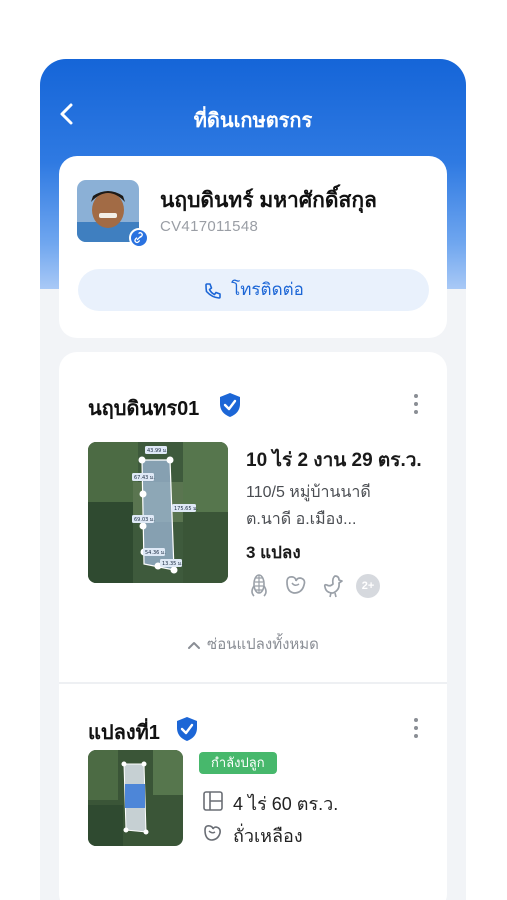 This screenshot has width=507, height=900. I want to click on map-length-label: 69.03 ม., so click(144, 520).